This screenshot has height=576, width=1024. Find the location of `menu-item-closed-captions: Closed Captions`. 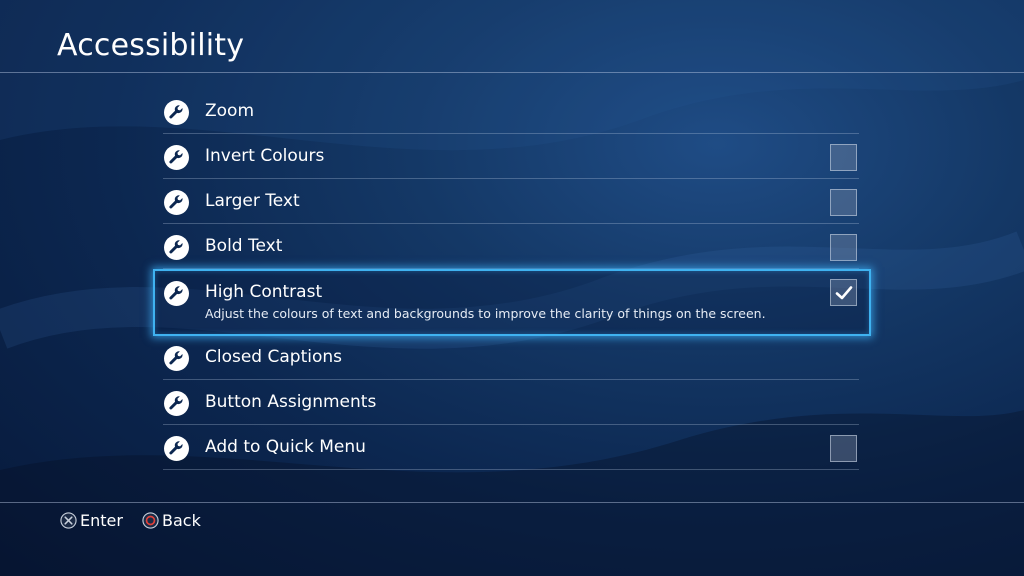

menu-item-closed-captions: Closed Captions is located at coordinates (511, 358).